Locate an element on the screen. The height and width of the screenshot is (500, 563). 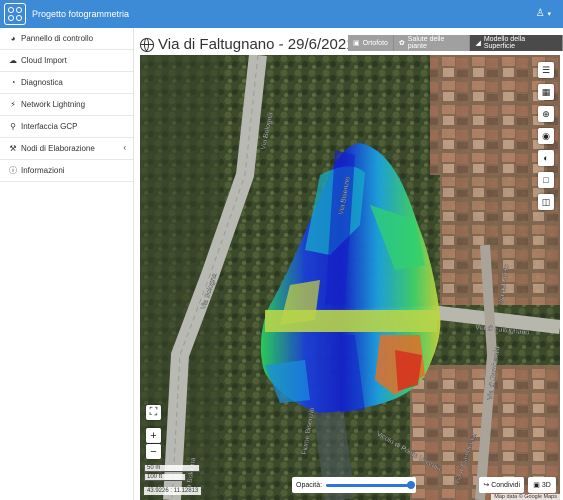
zoom-out-button: − is located at coordinates (153, 451).